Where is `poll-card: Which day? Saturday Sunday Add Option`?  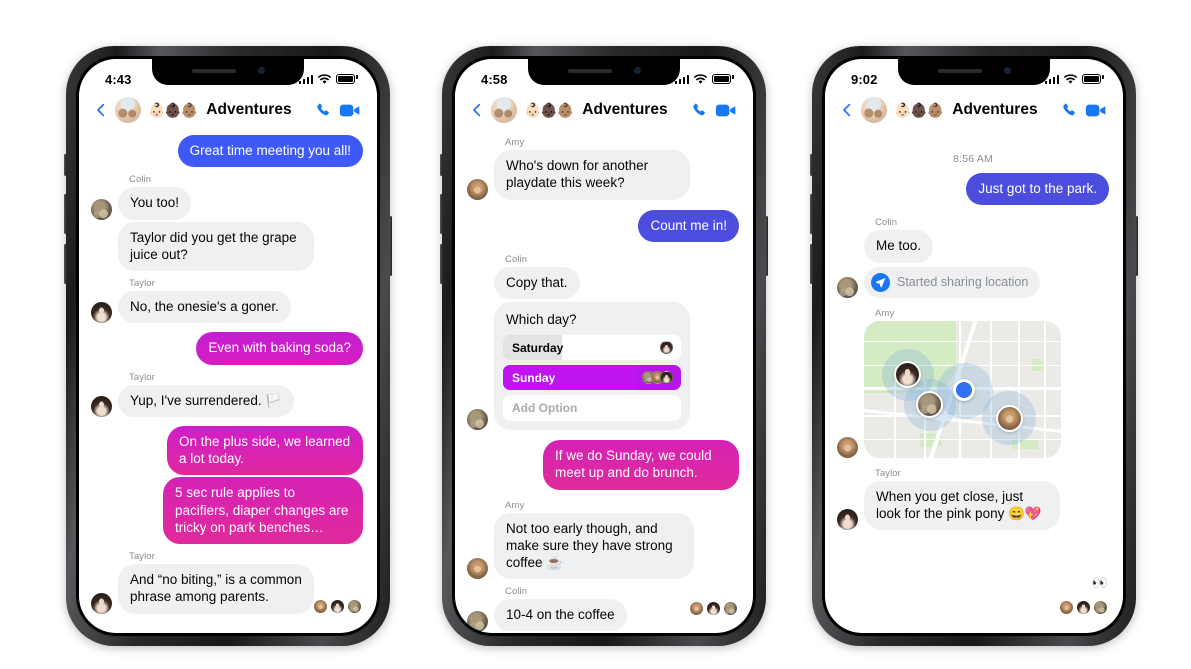
poll-card: Which day? Saturday Sunday Add Option is located at coordinates (592, 366).